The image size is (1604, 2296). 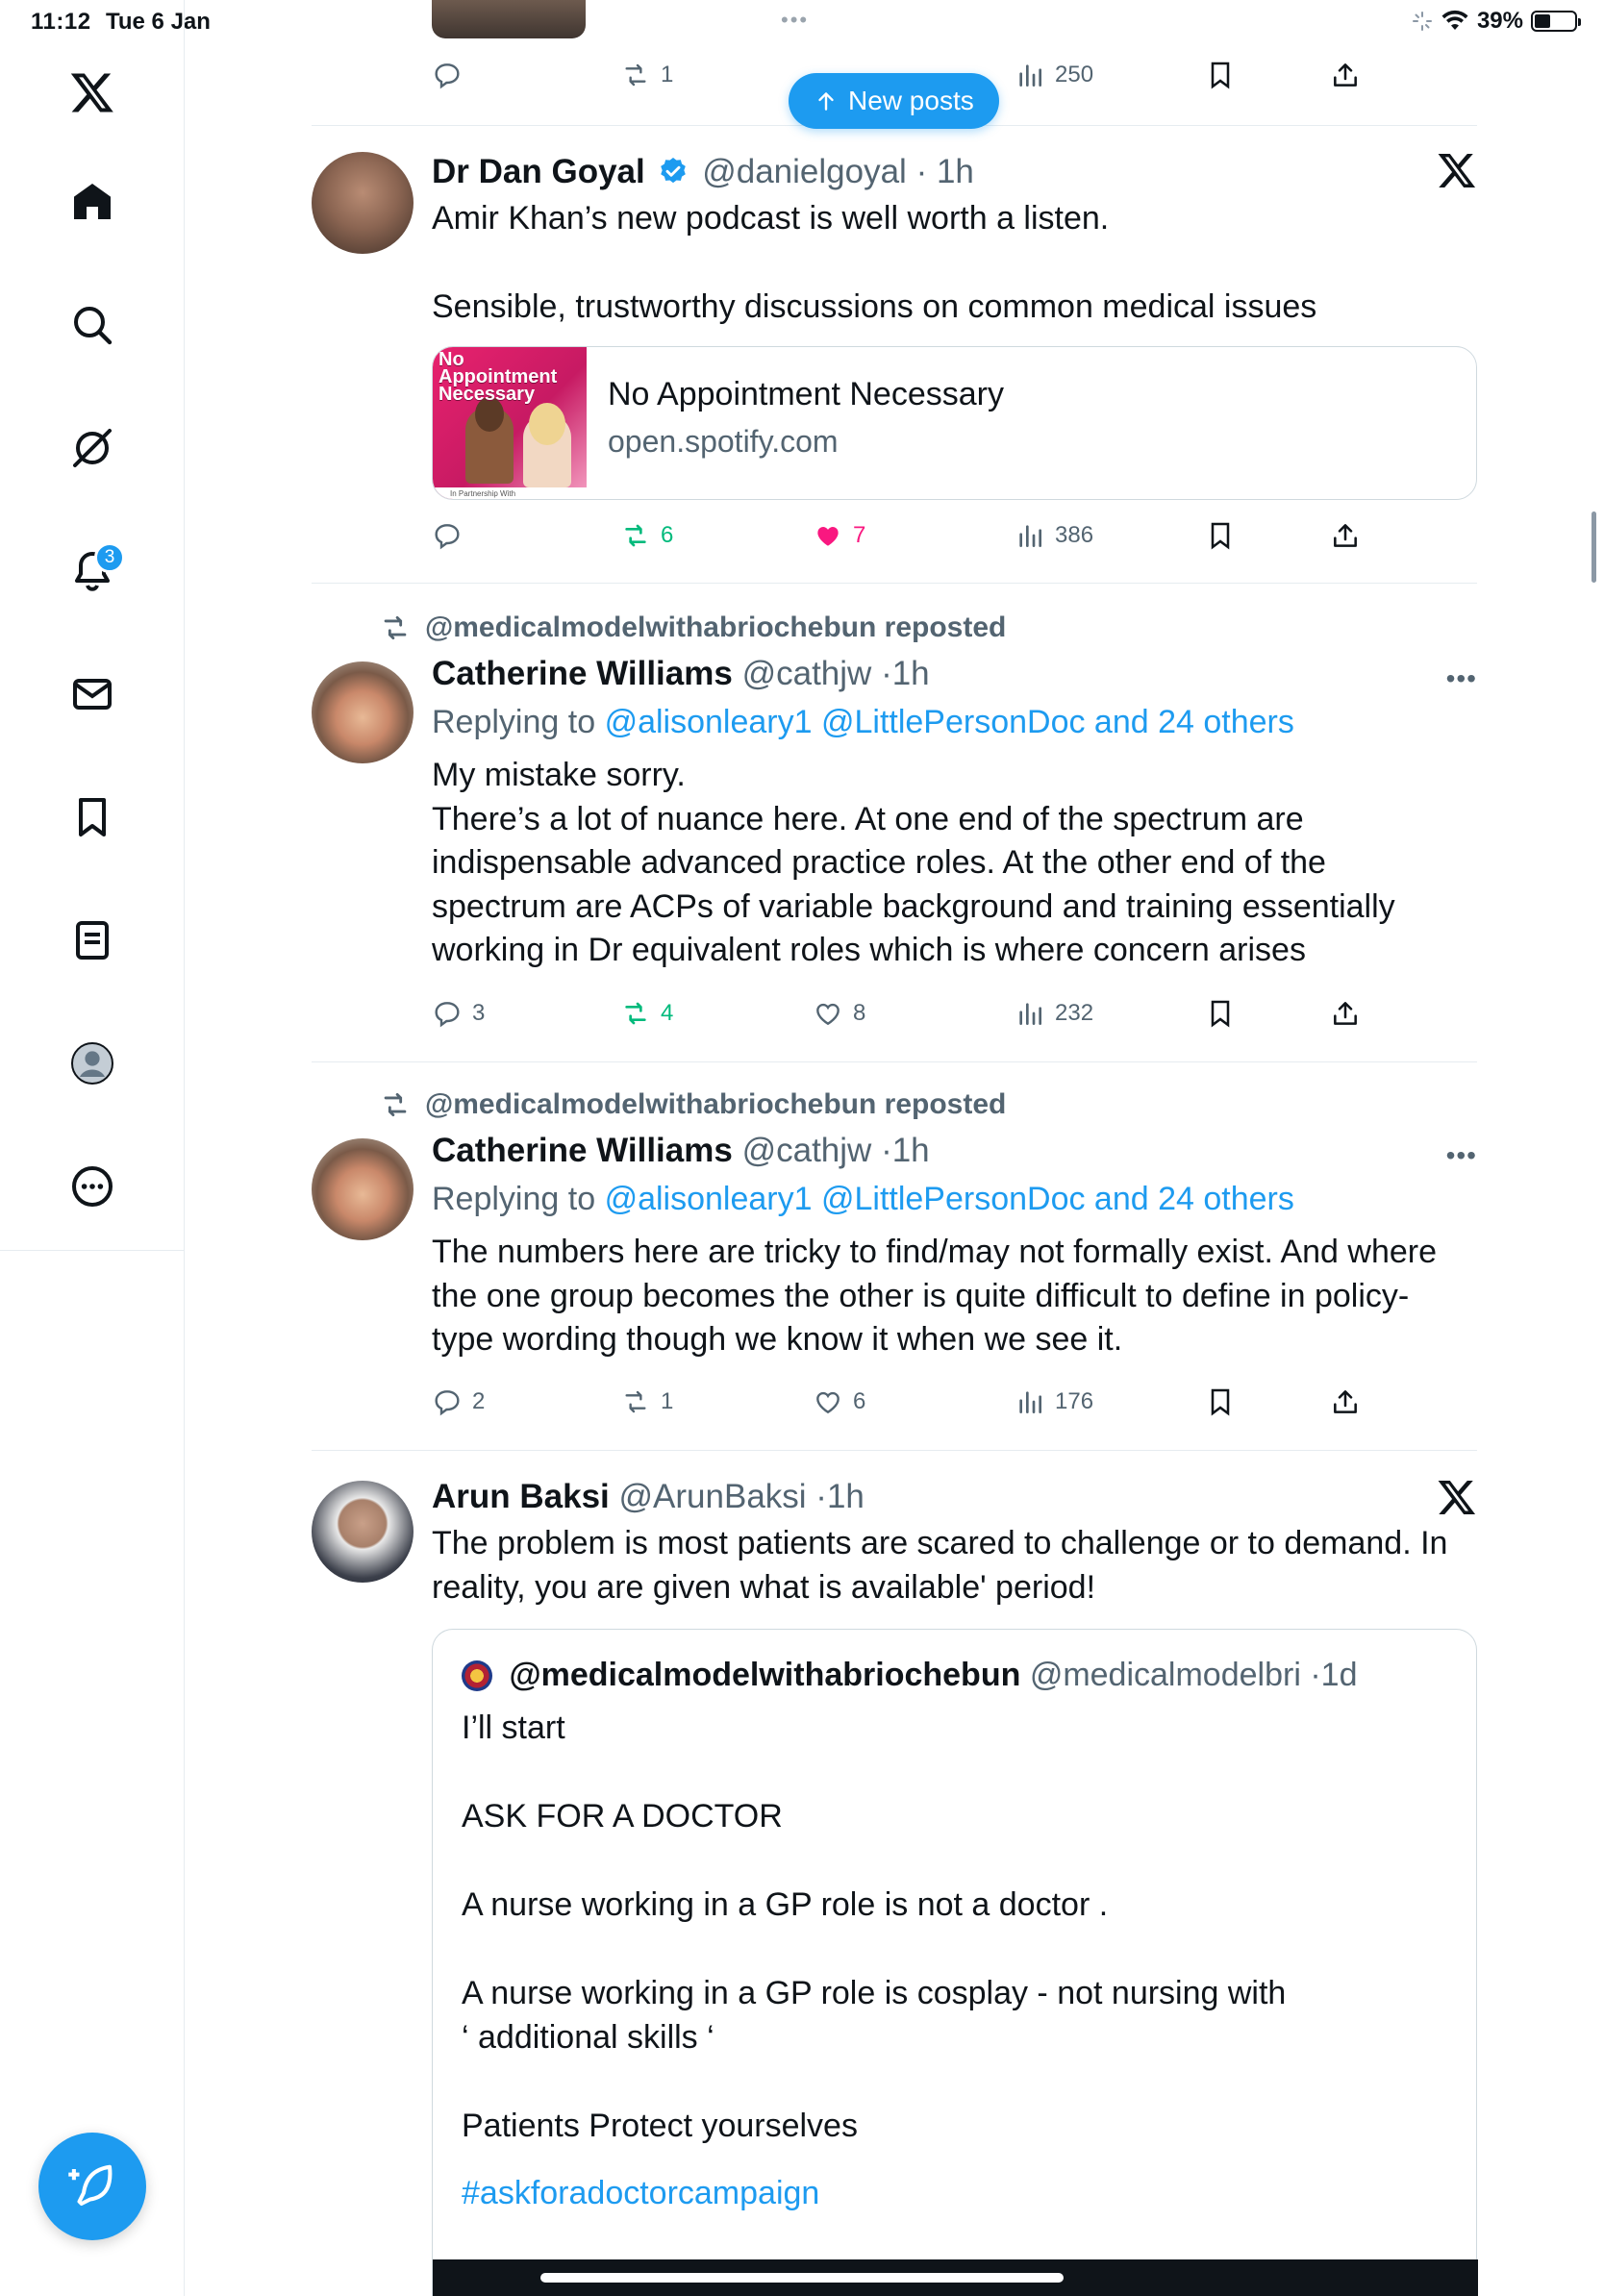 What do you see at coordinates (1054, 1013) in the screenshot?
I see `views-button: 232` at bounding box center [1054, 1013].